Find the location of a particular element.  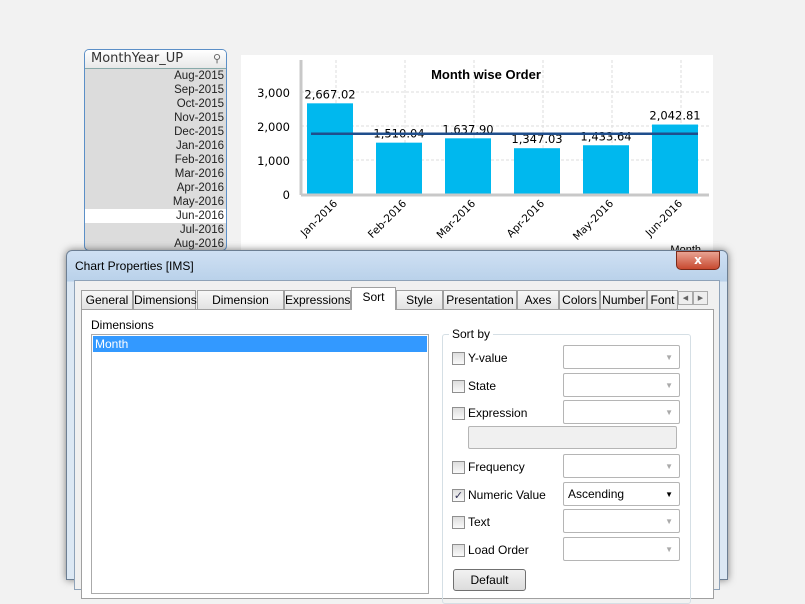

tab-scroll-left-button: ◀ is located at coordinates (685, 298).